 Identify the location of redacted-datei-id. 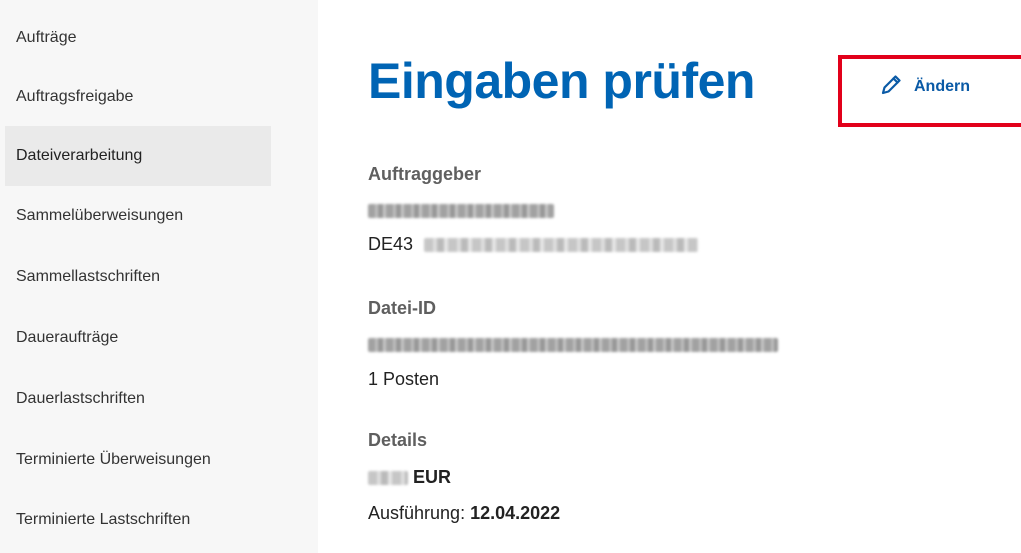
(573, 345).